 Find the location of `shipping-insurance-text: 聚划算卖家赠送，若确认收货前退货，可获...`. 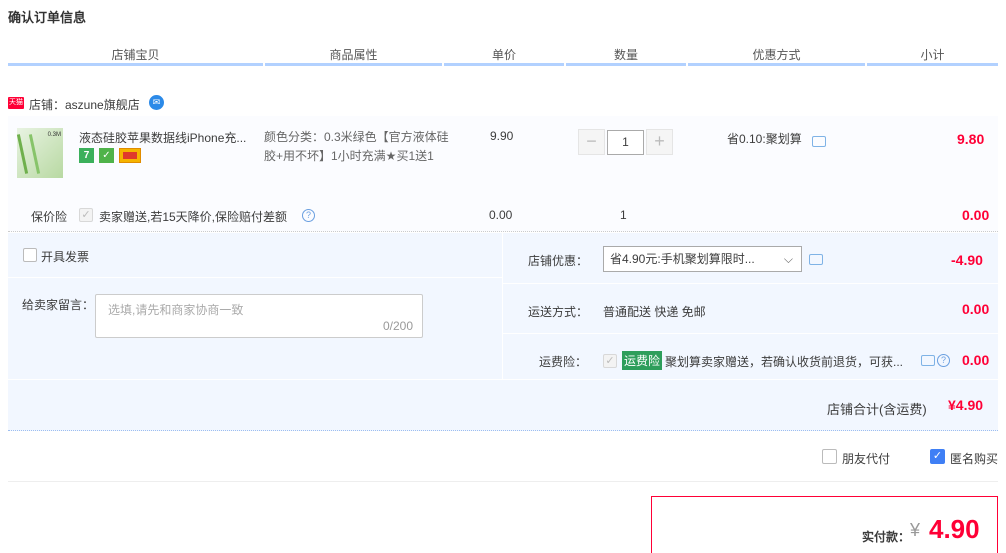

shipping-insurance-text: 聚划算卖家赠送，若确认收货前退货，可获... is located at coordinates (784, 362).